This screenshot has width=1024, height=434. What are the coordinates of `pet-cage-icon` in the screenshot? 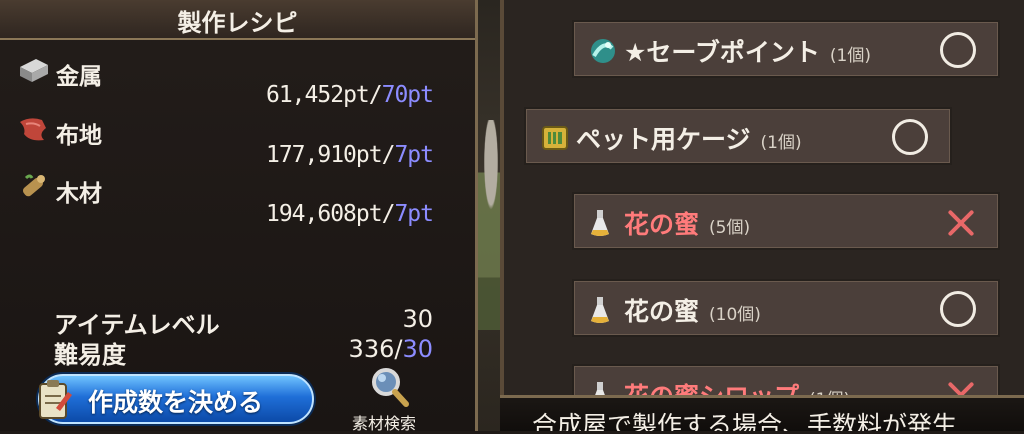 It's located at (555, 140).